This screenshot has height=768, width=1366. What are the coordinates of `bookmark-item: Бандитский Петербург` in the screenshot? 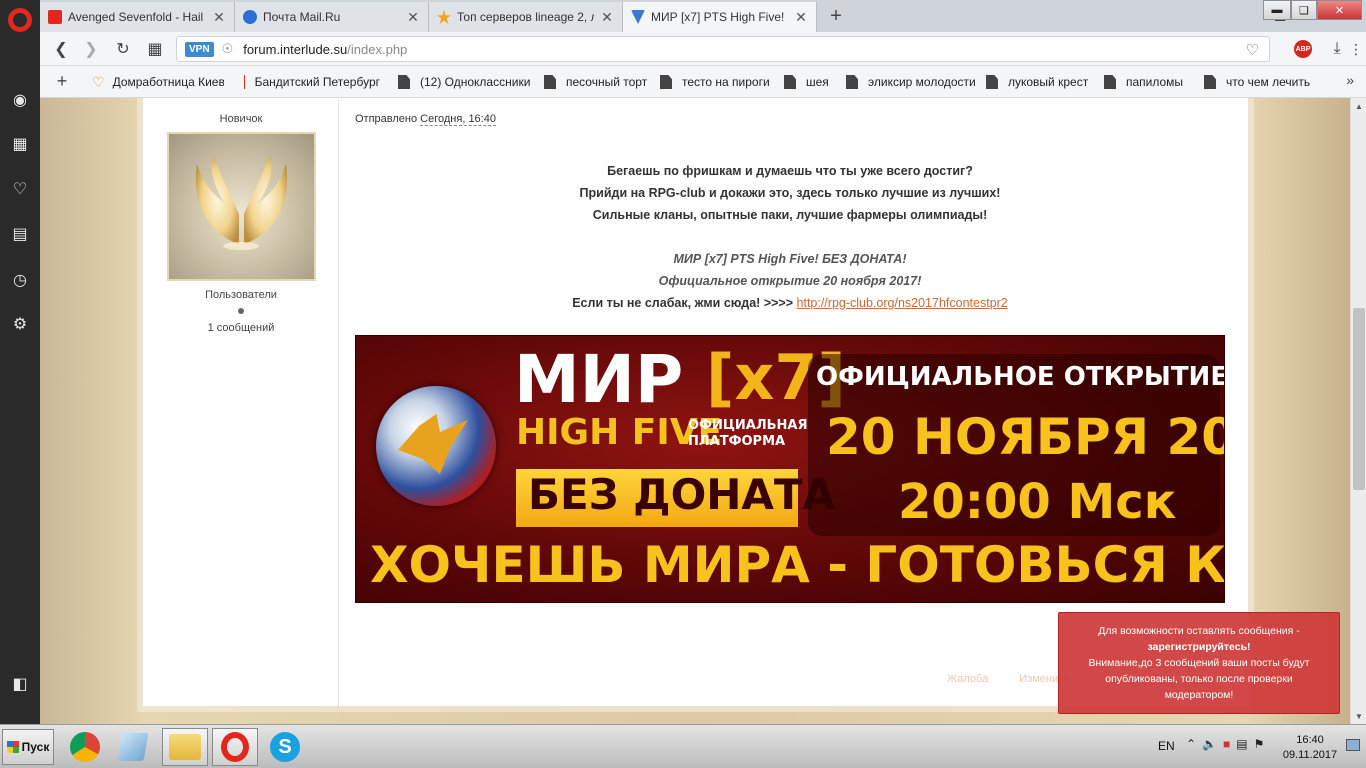 It's located at (312, 82).